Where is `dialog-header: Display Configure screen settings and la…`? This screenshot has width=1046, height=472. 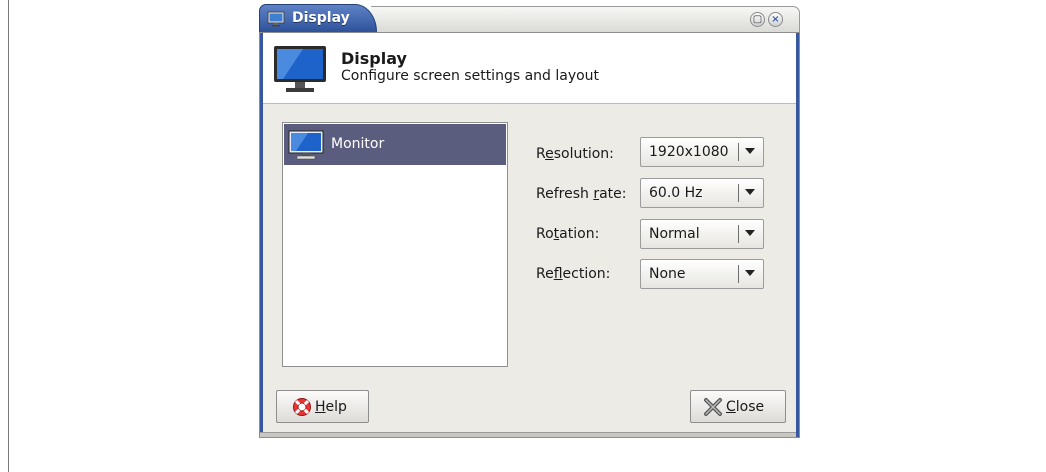 dialog-header: Display Configure screen settings and la… is located at coordinates (529, 68).